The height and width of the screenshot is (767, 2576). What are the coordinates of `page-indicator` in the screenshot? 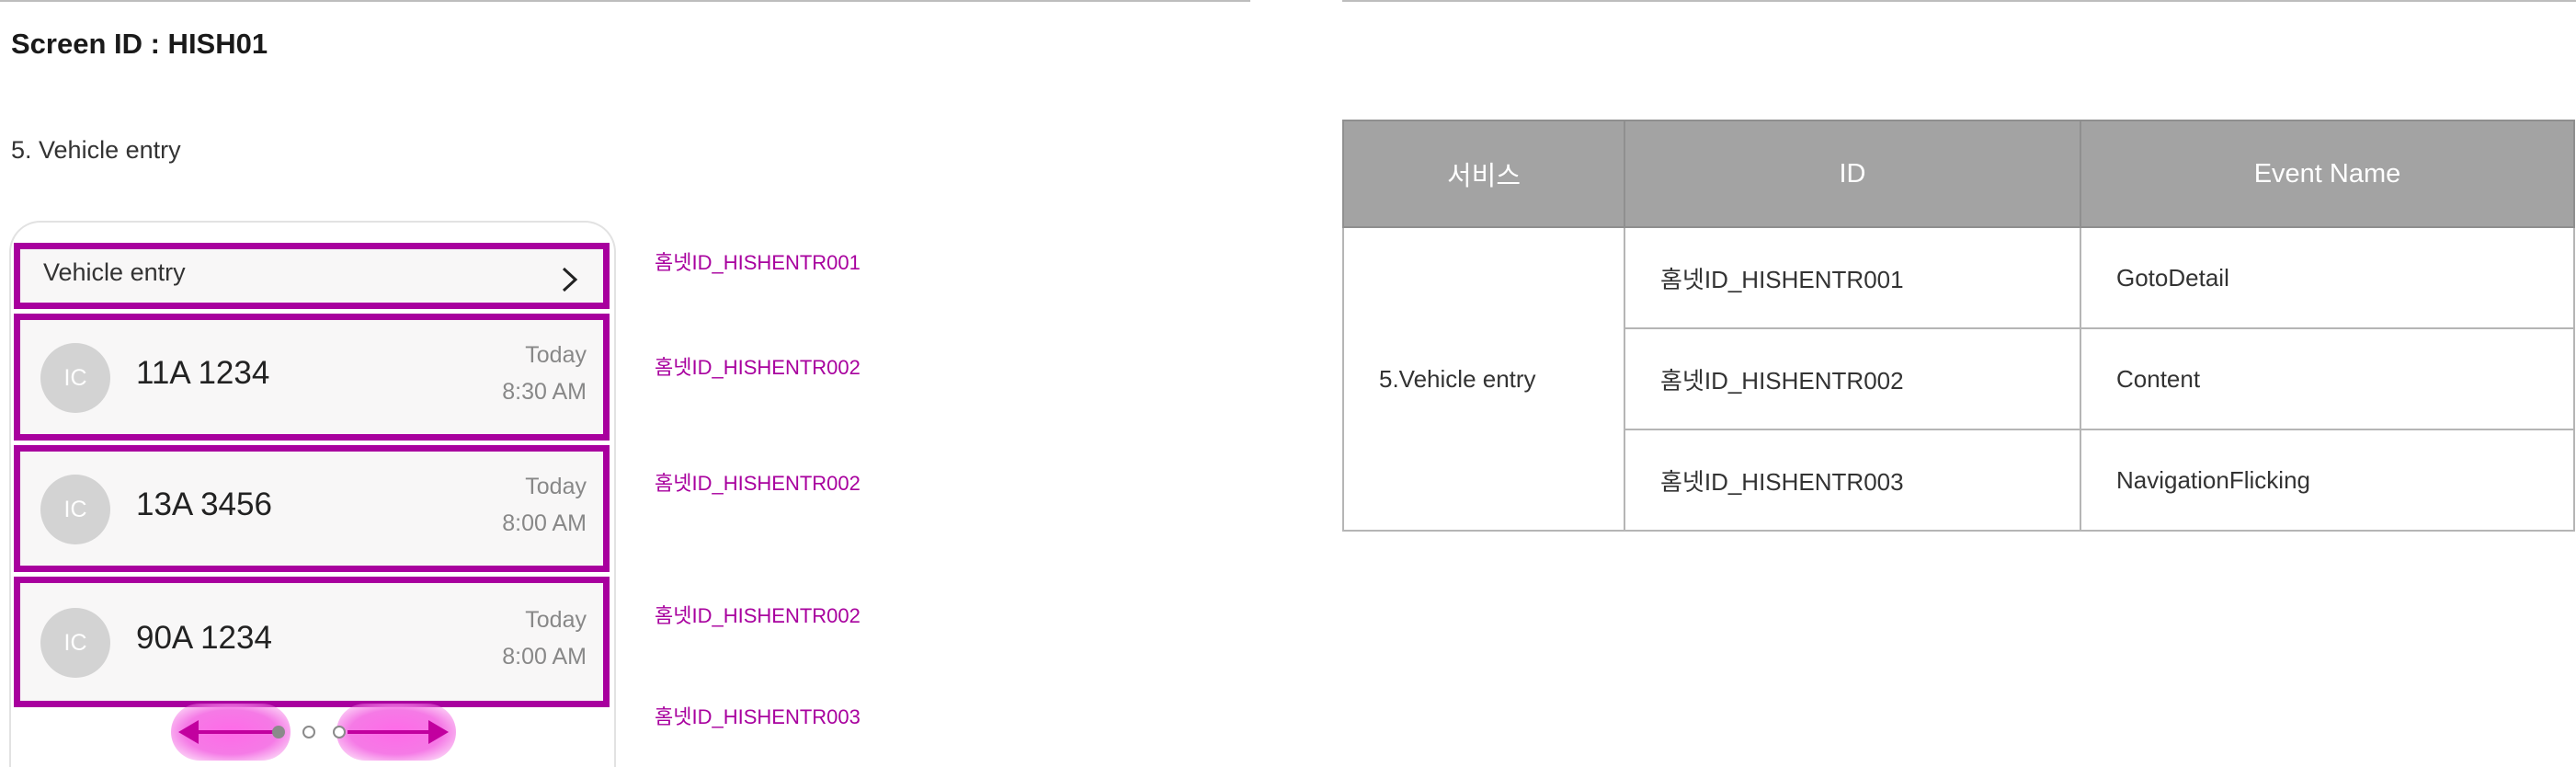 It's located at (313, 732).